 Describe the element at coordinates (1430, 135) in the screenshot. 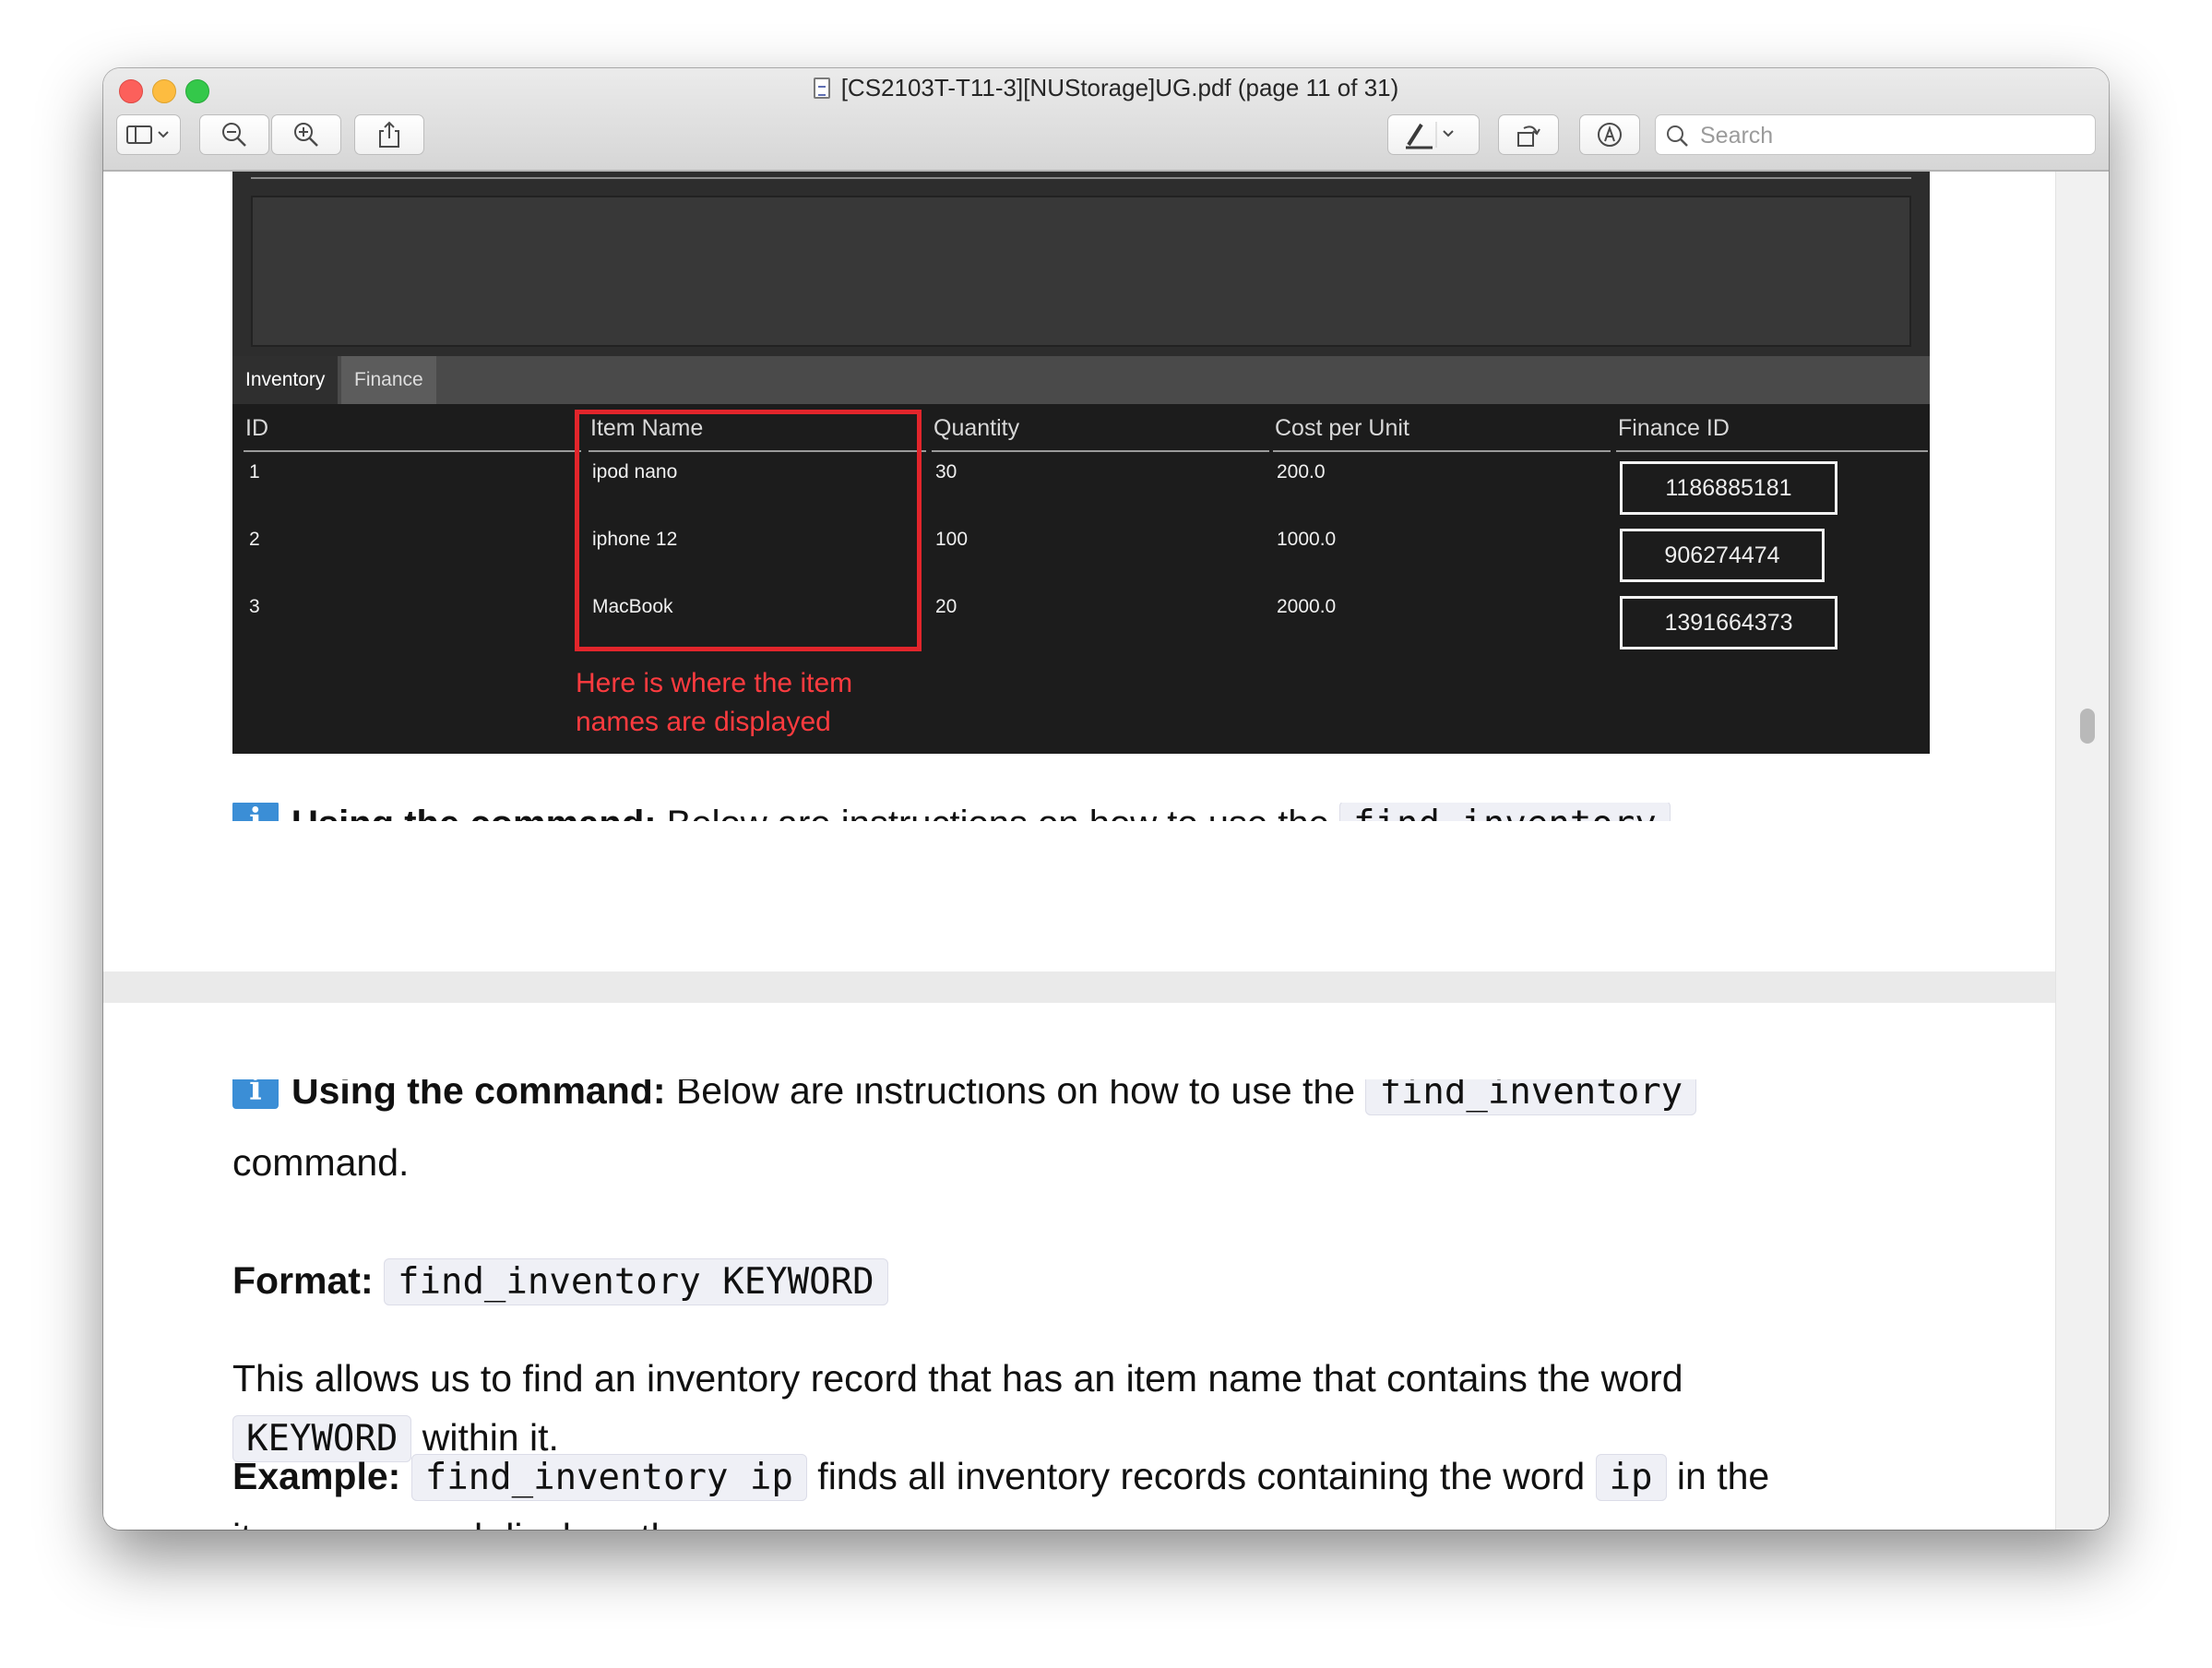

I see `highlighter-pen-icon` at that location.